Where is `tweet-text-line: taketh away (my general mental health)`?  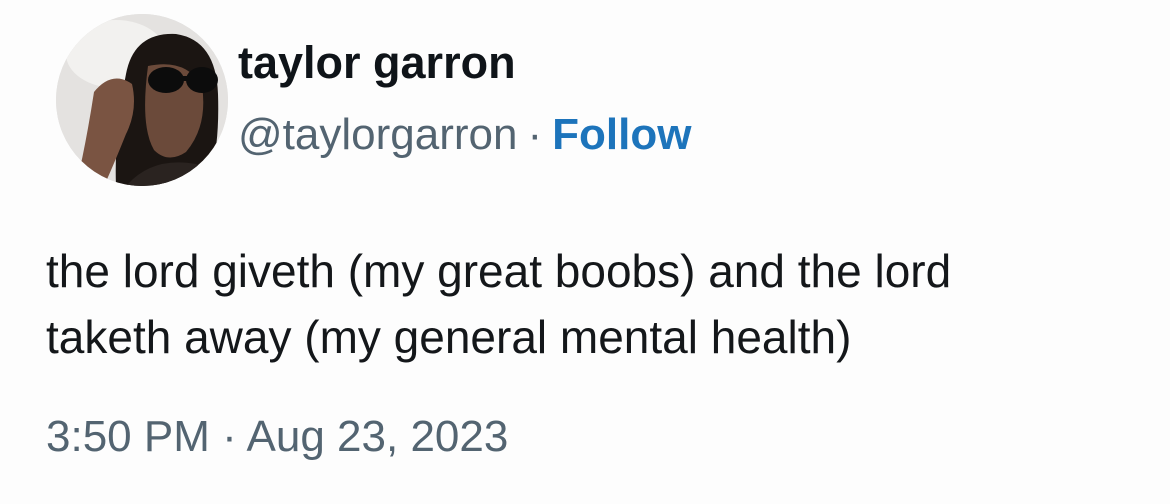 tweet-text-line: taketh away (my general mental health) is located at coordinates (449, 337).